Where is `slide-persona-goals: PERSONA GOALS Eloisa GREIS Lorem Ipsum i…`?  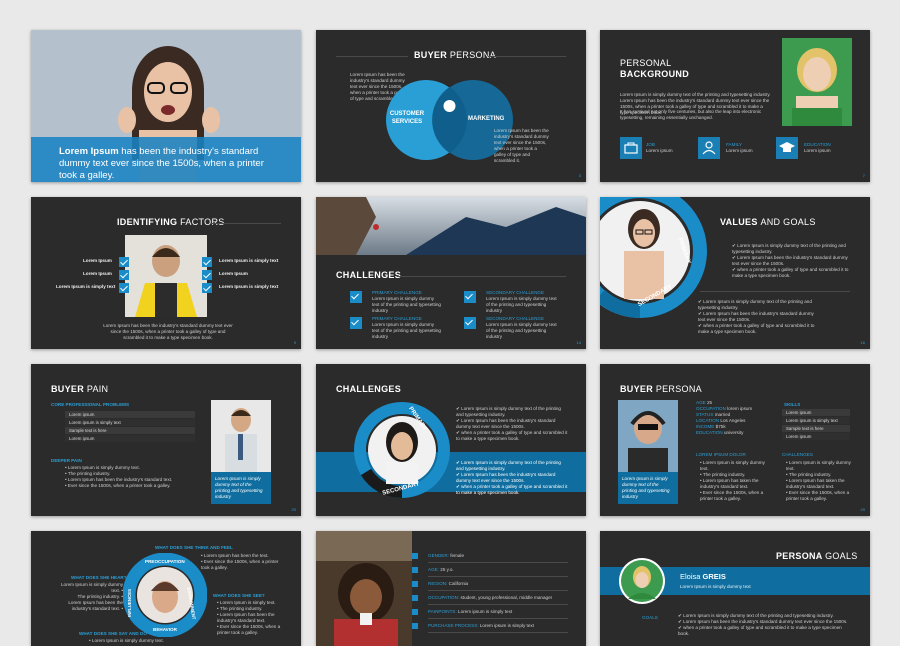
slide-persona-goals: PERSONA GOALS Eloisa GREIS Lorem Ipsum i… is located at coordinates (735, 588).